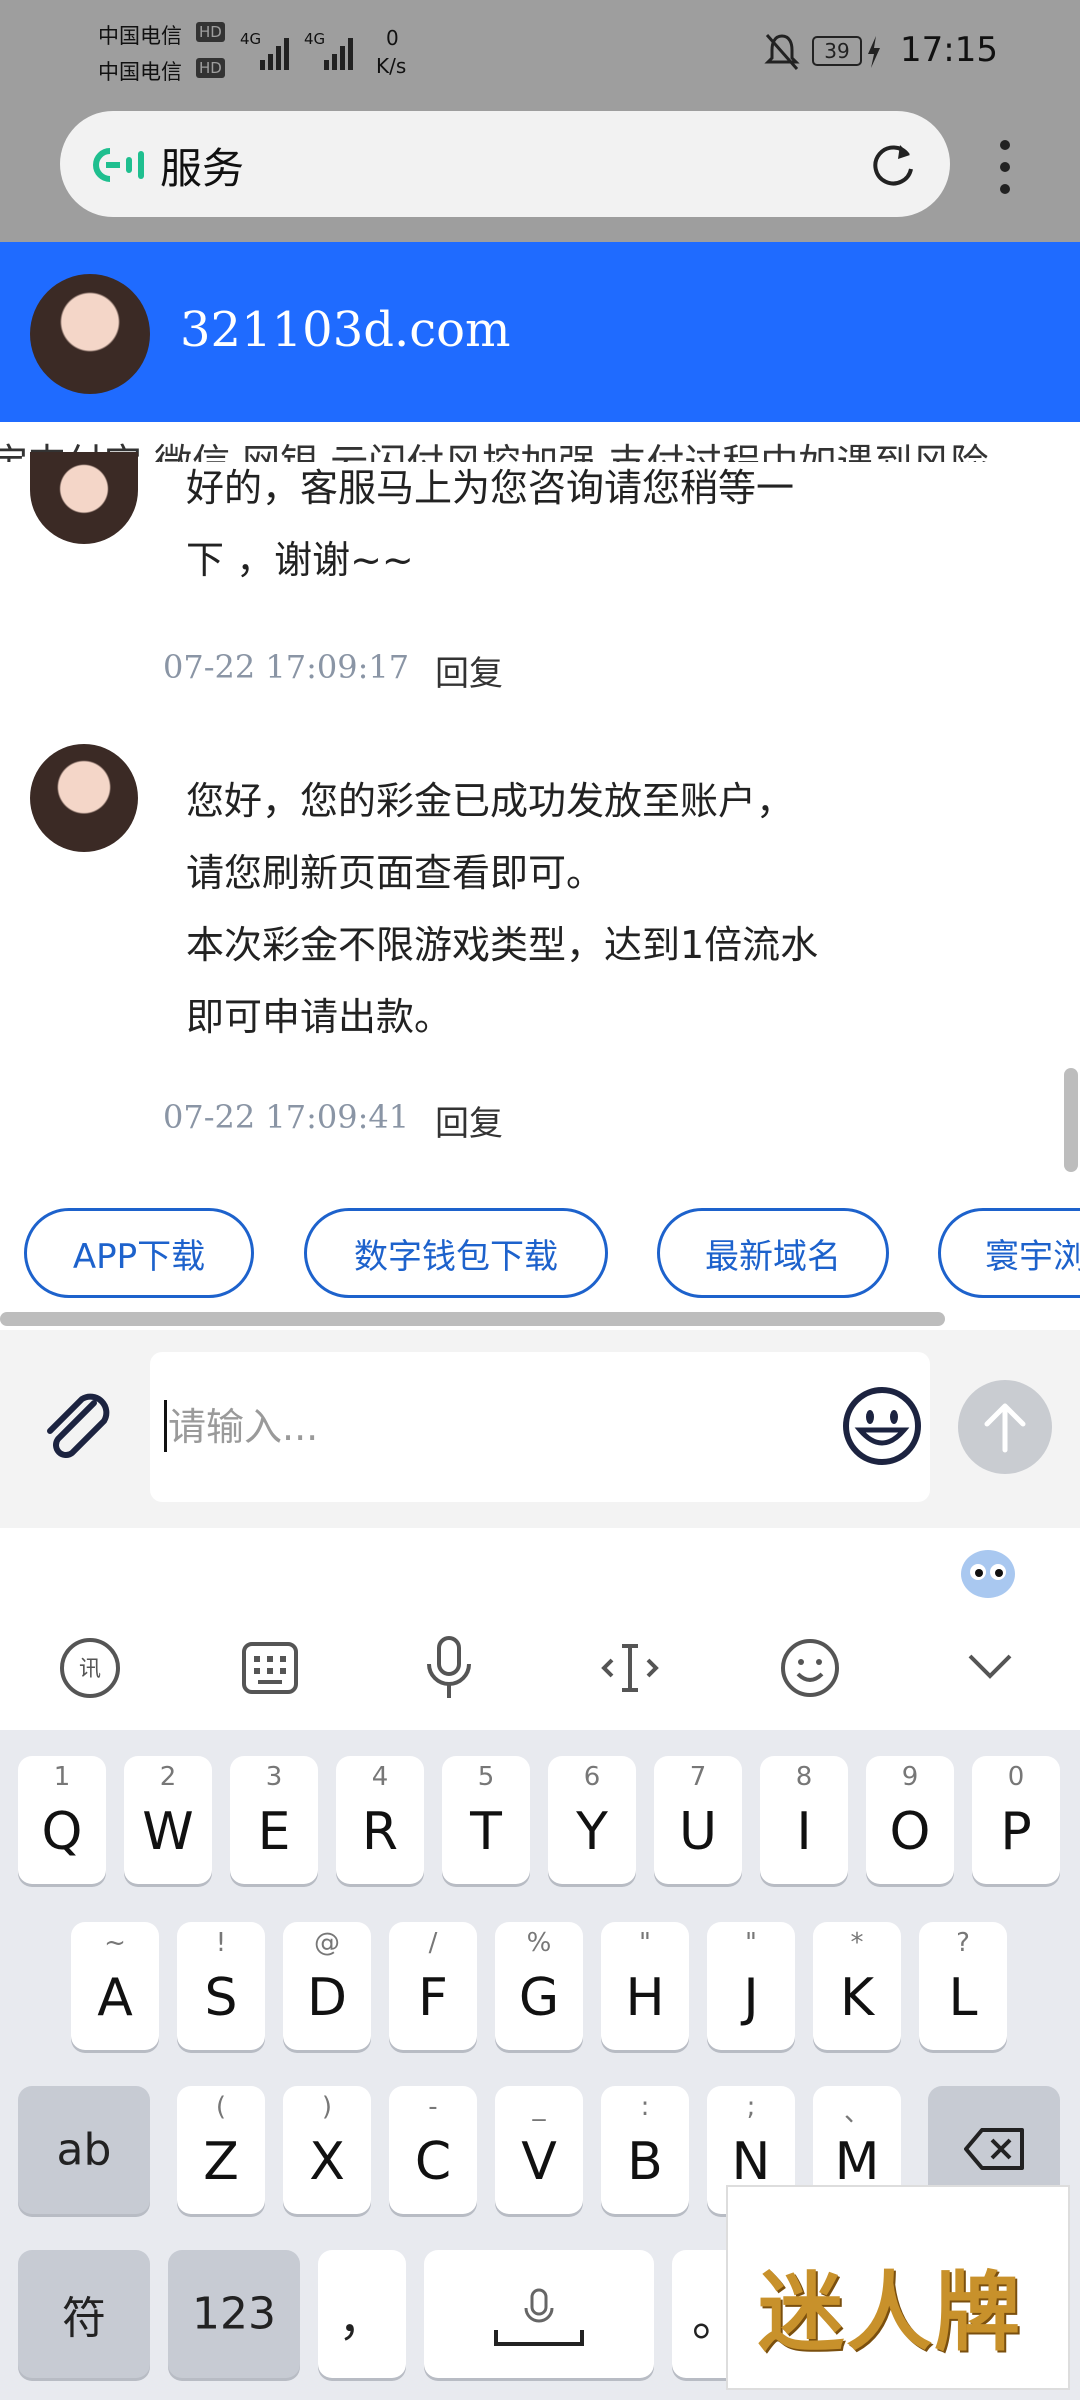 This screenshot has height=2400, width=1080. I want to click on key-t: 5T, so click(486, 1820).